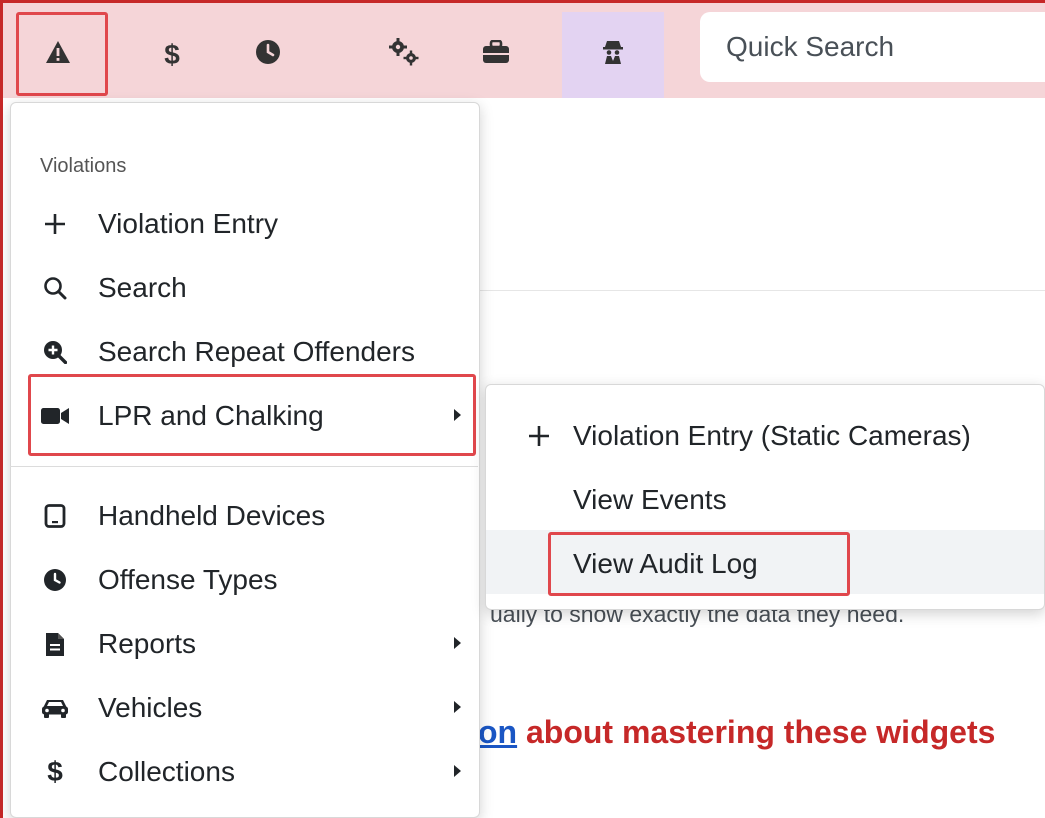 This screenshot has width=1045, height=818. I want to click on menu-item-label: Search, so click(142, 287).